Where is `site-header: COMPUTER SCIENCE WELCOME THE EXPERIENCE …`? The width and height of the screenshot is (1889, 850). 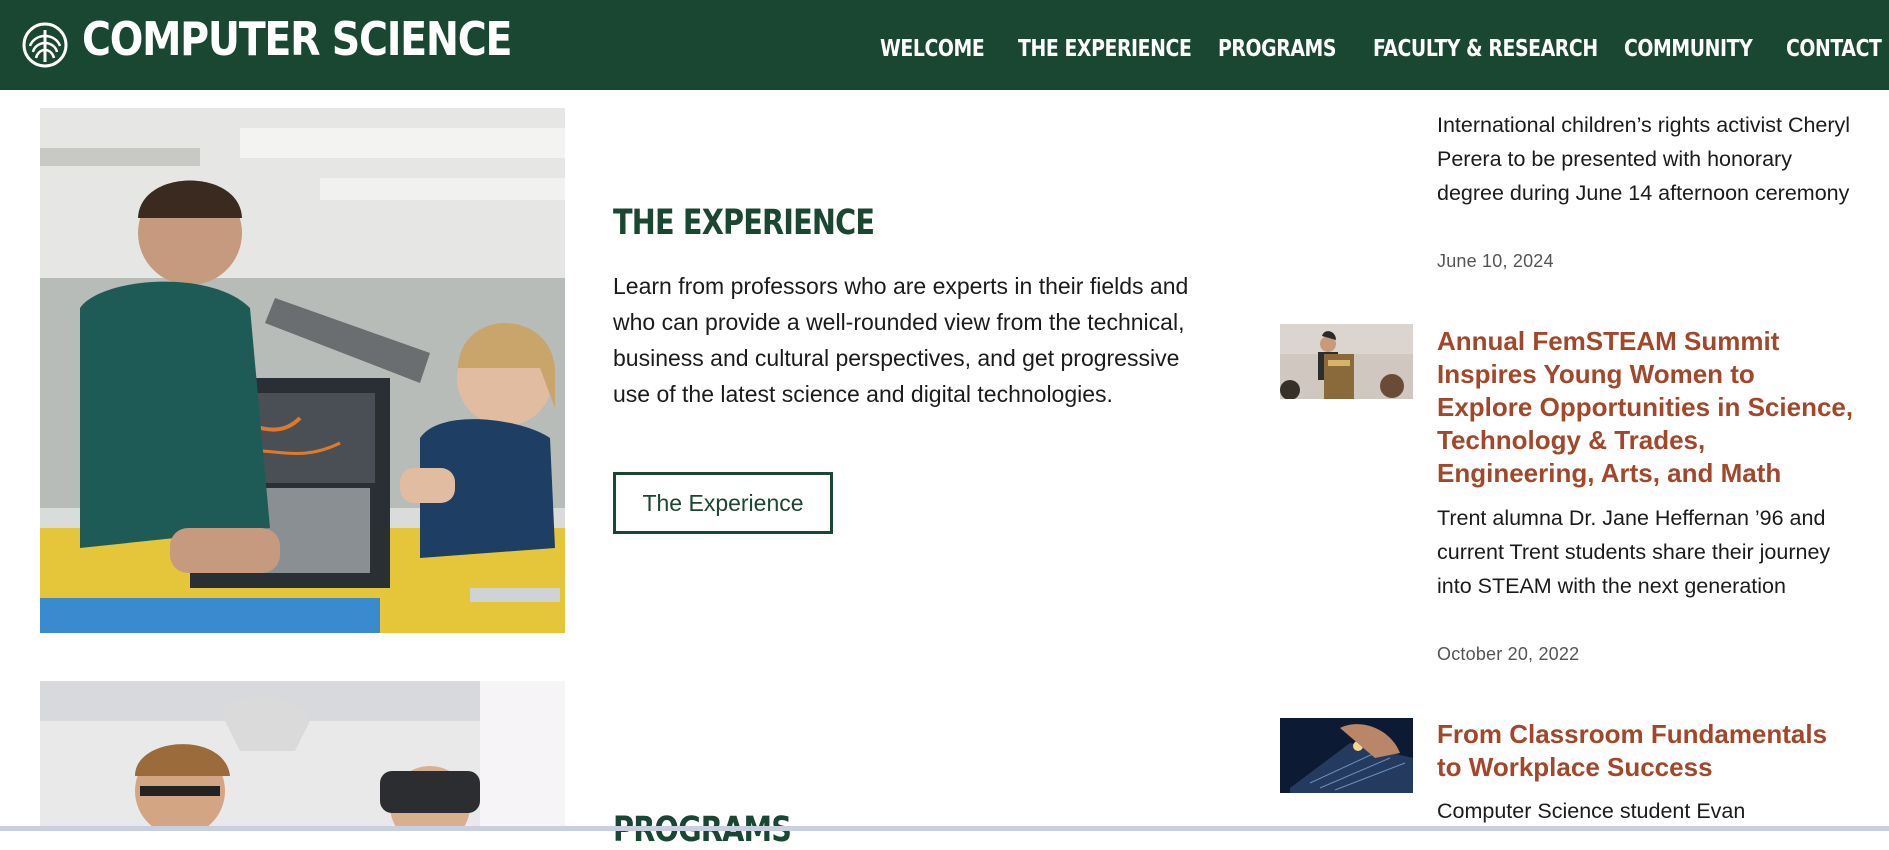
site-header: COMPUTER SCIENCE WELCOME THE EXPERIENCE … is located at coordinates (944, 45).